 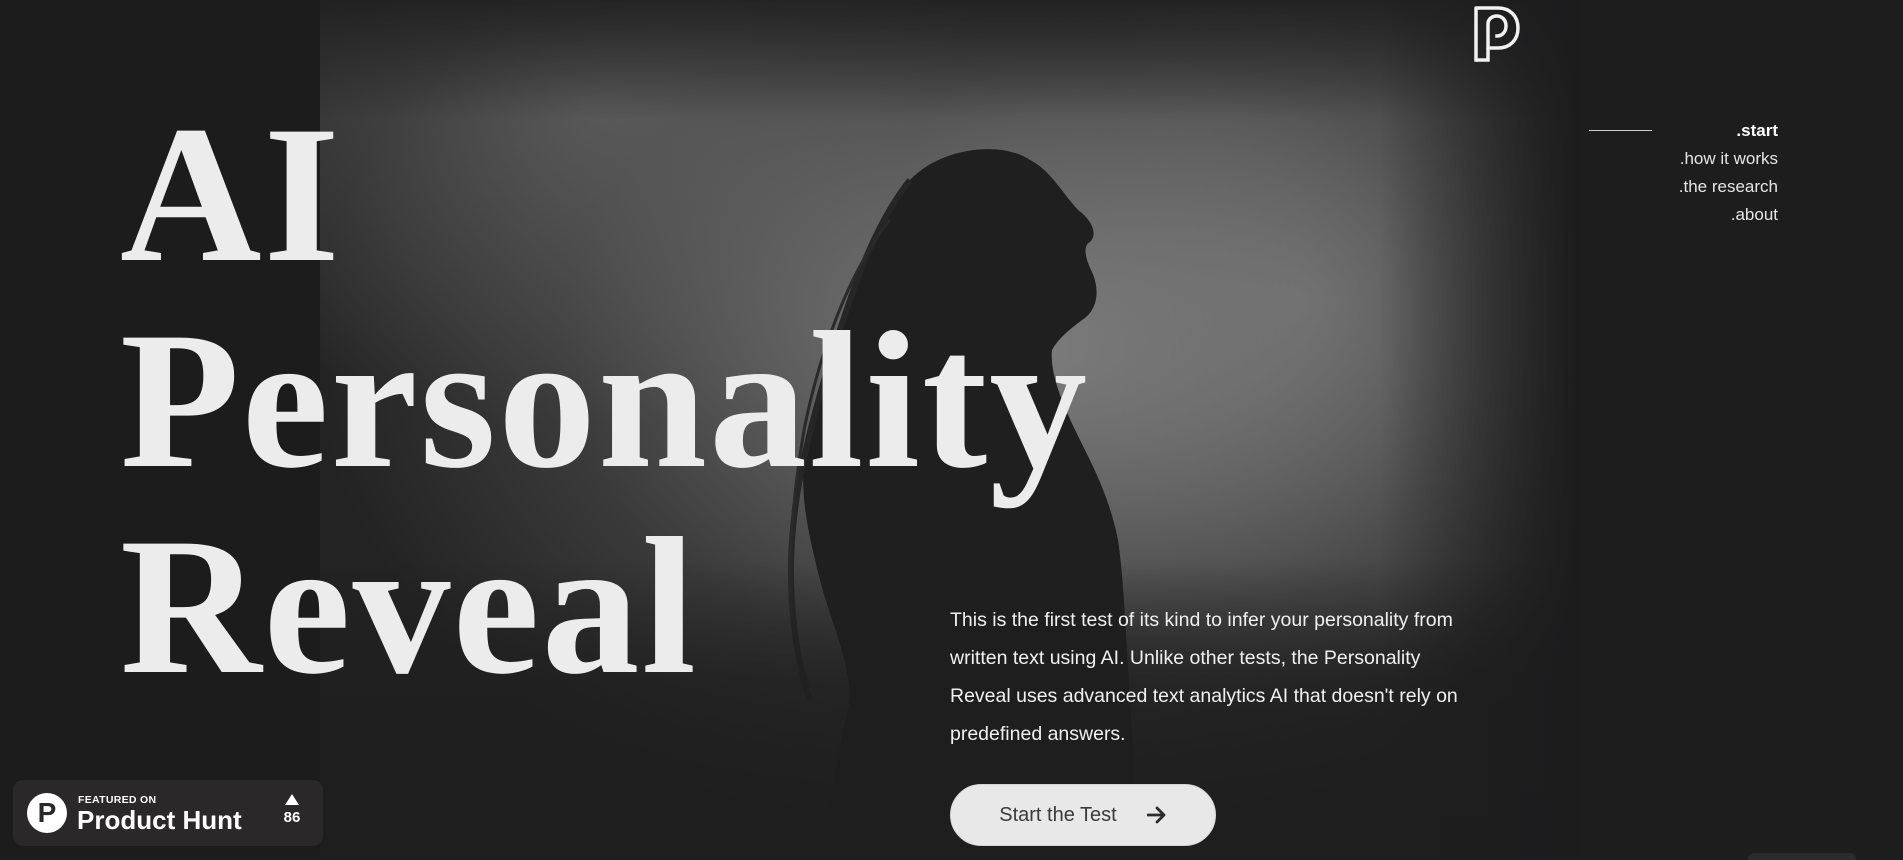 What do you see at coordinates (1802, 856) in the screenshot?
I see `bottom-corner-tab` at bounding box center [1802, 856].